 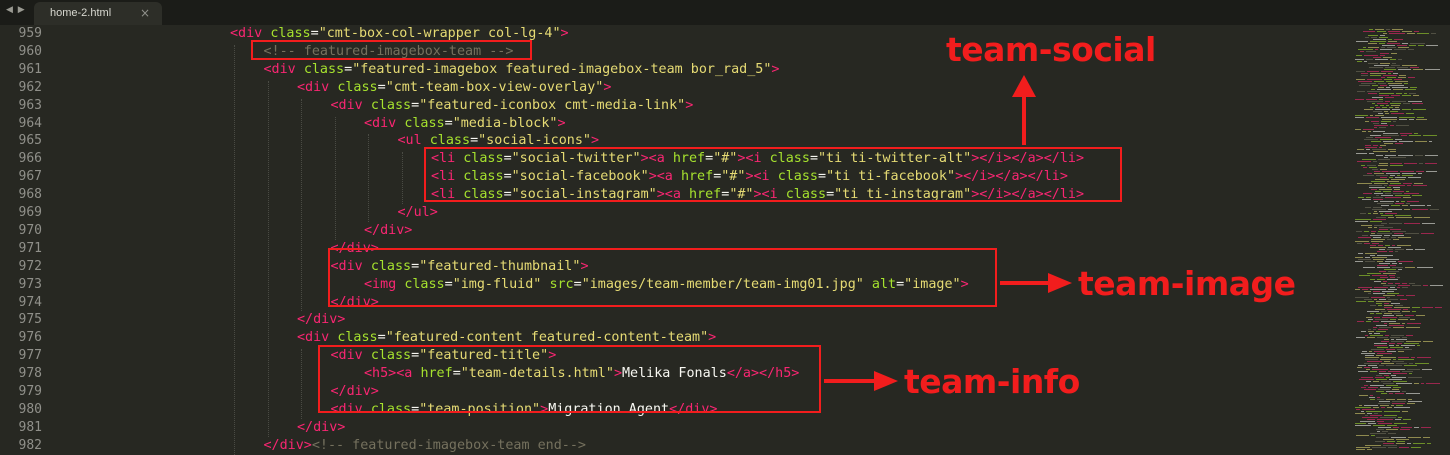 What do you see at coordinates (18, 12) in the screenshot?
I see `nav-arrows-icon: ◀ ▶` at bounding box center [18, 12].